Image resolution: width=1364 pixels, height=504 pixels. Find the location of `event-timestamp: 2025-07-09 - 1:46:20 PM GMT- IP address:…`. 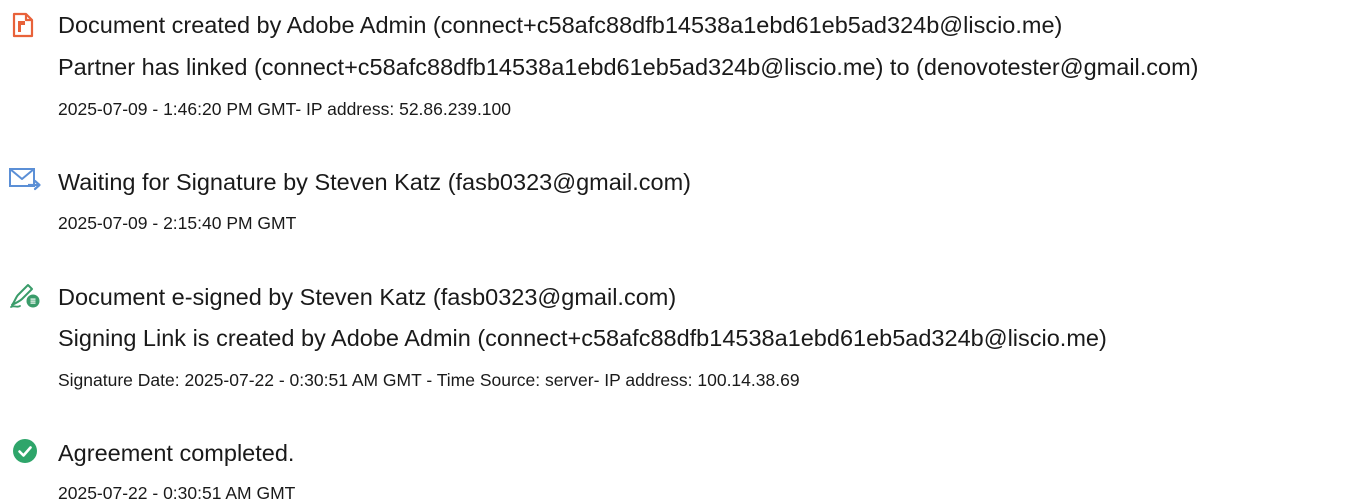

event-timestamp: 2025-07-09 - 1:46:20 PM GMT- IP address:… is located at coordinates (285, 109).